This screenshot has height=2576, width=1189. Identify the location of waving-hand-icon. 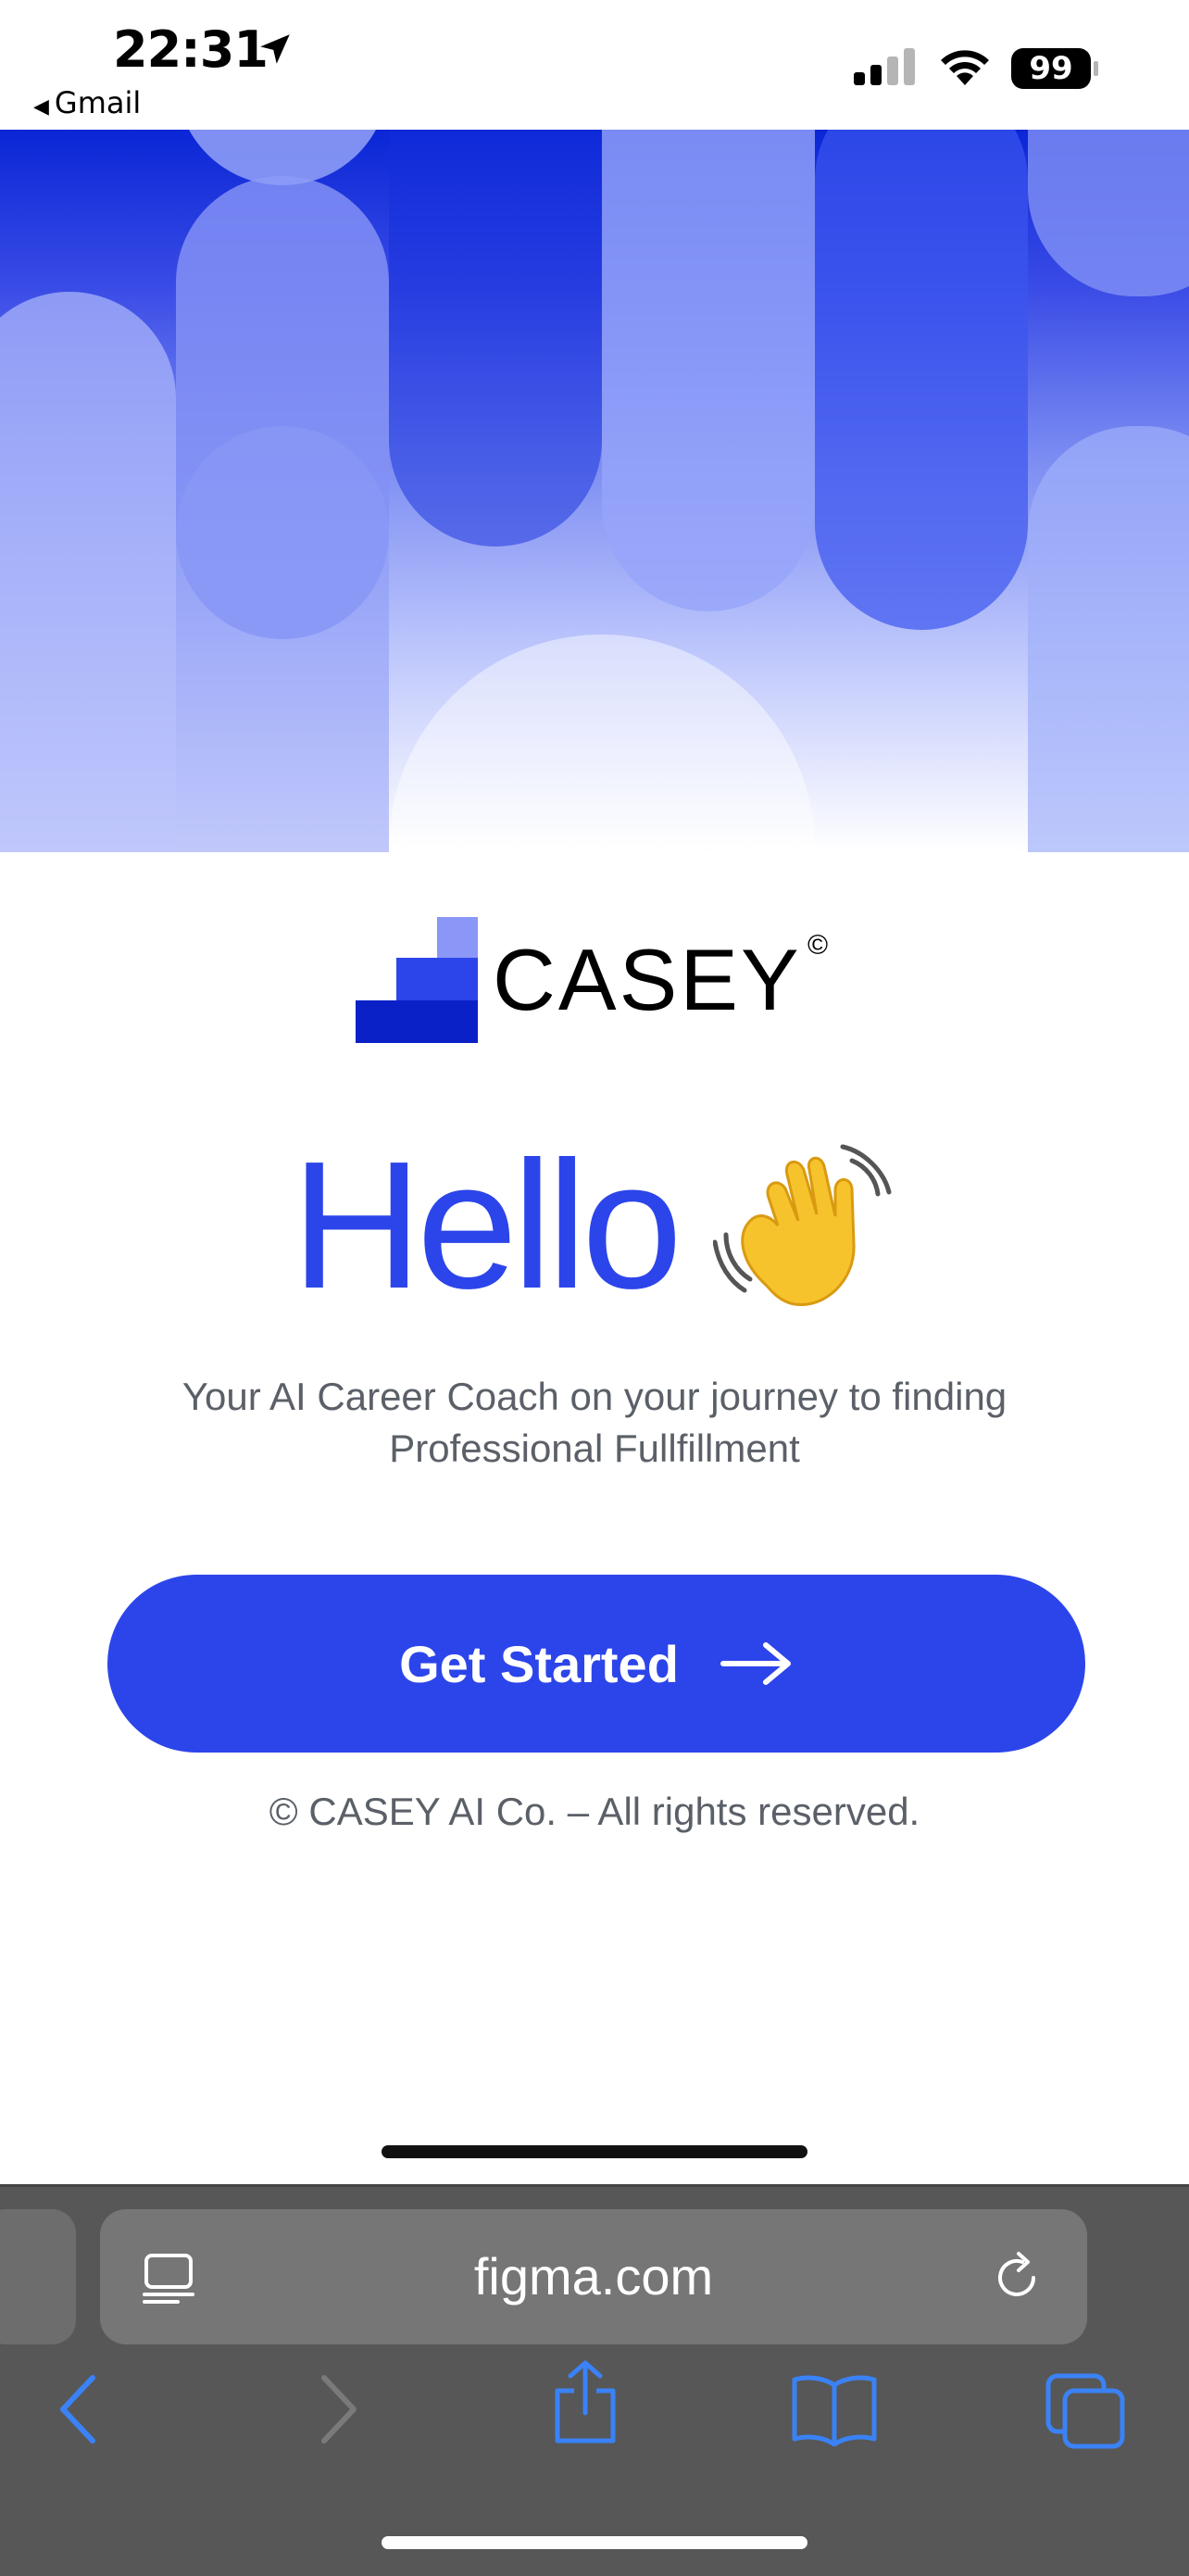
(802, 1225).